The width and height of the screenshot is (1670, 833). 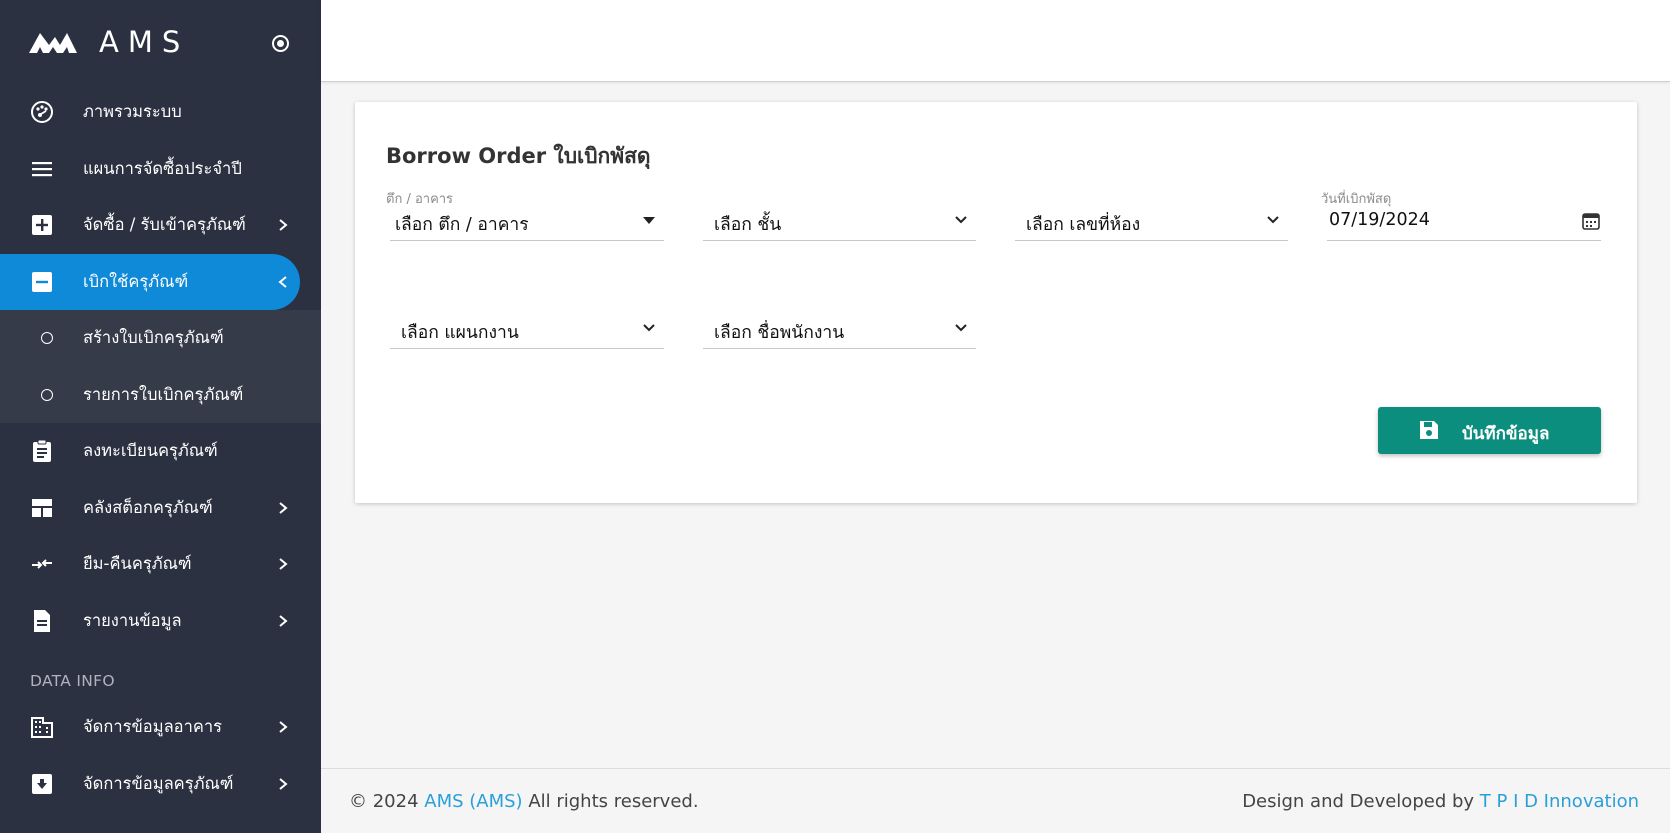 I want to click on sidebar-item-label: ยืม-คืนครุภัณฑ์, so click(x=137, y=564).